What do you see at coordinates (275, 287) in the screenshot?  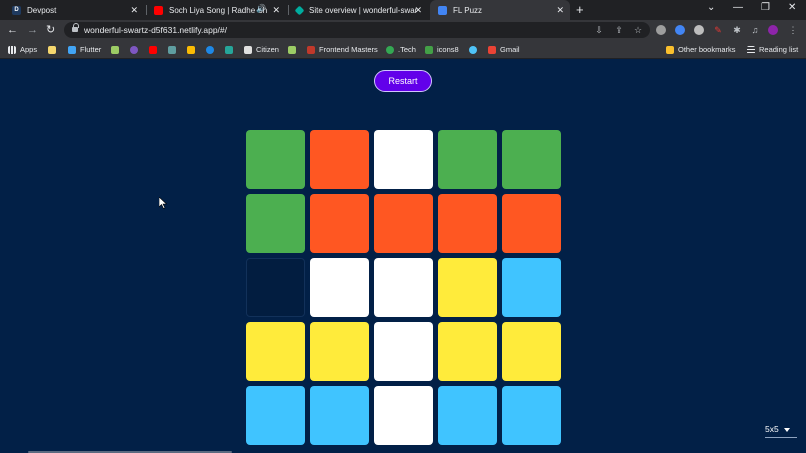 I see `empty-tile-slot` at bounding box center [275, 287].